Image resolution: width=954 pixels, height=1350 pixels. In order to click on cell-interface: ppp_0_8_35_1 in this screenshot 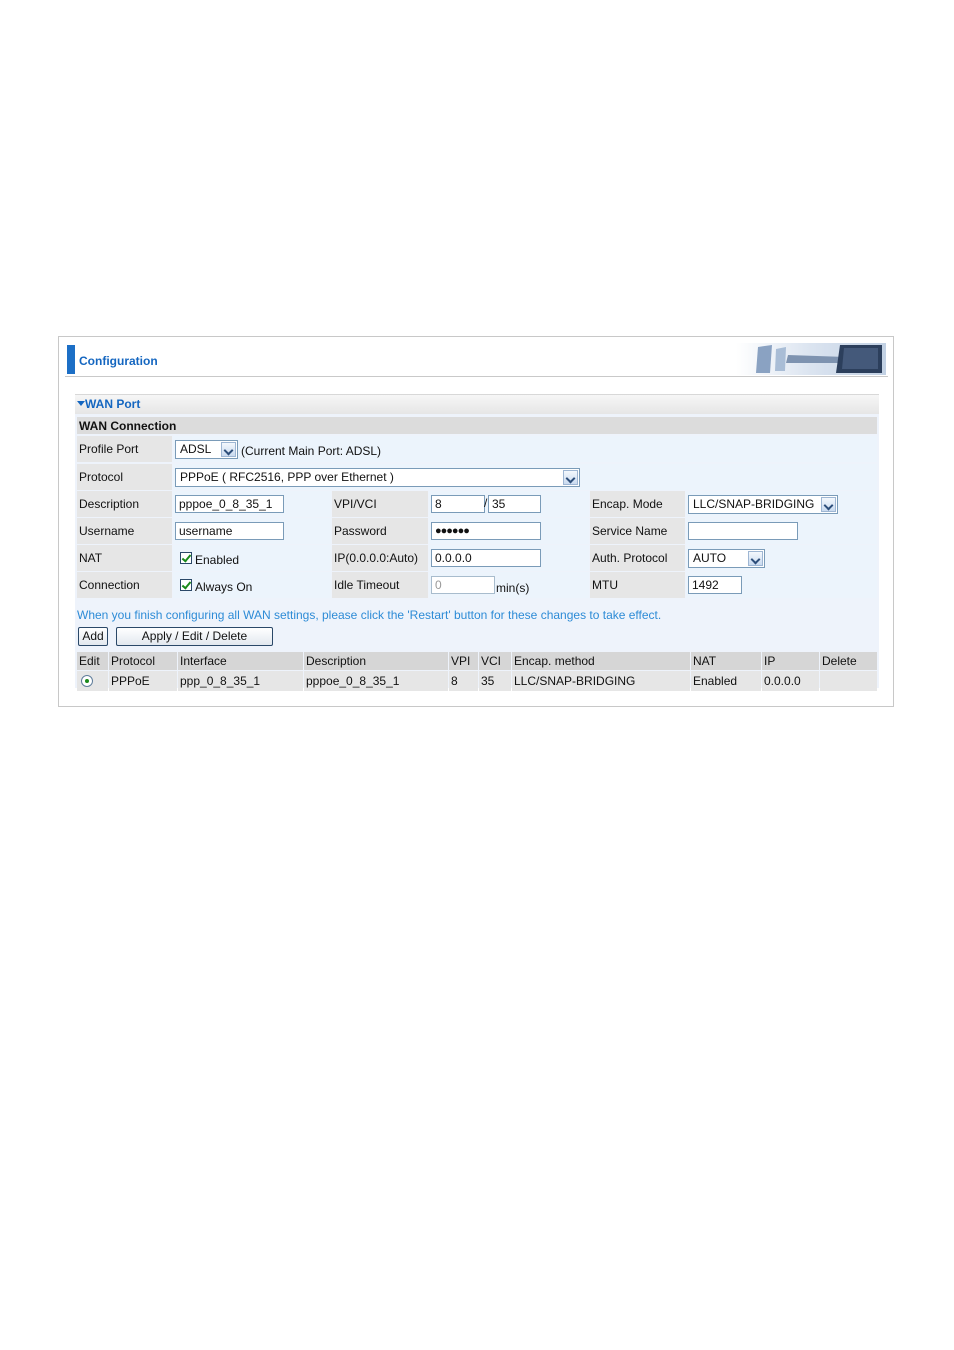, I will do `click(220, 681)`.